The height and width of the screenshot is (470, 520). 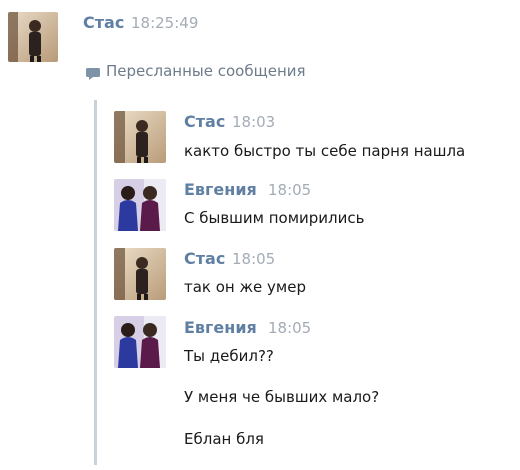 What do you see at coordinates (229, 356) in the screenshot?
I see `message-text: Ты дебил??` at bounding box center [229, 356].